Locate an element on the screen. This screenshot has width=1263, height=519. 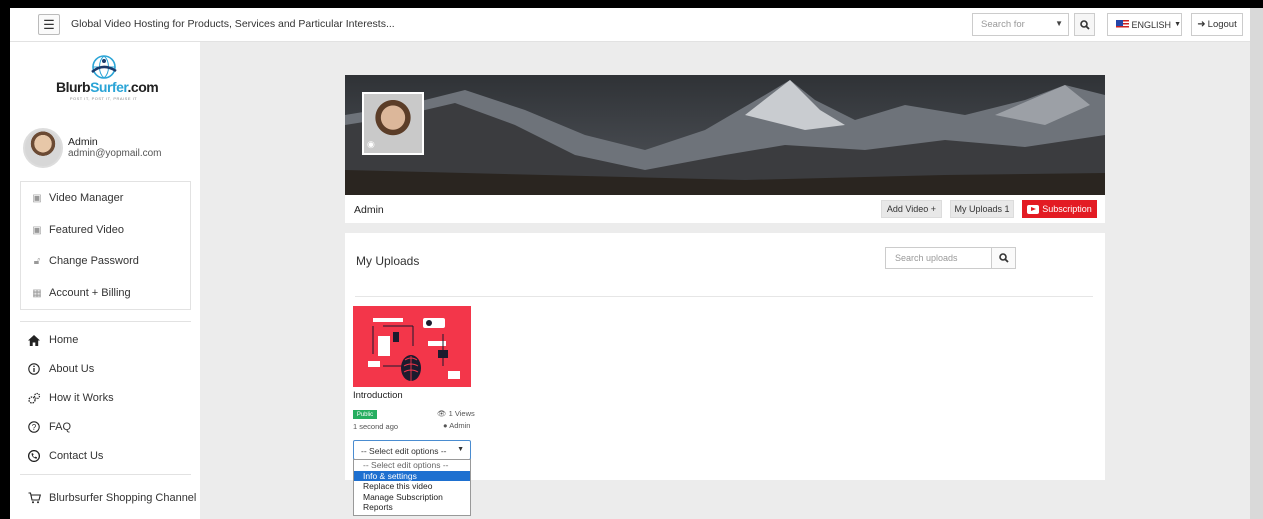
info-icon is located at coordinates (34, 369).